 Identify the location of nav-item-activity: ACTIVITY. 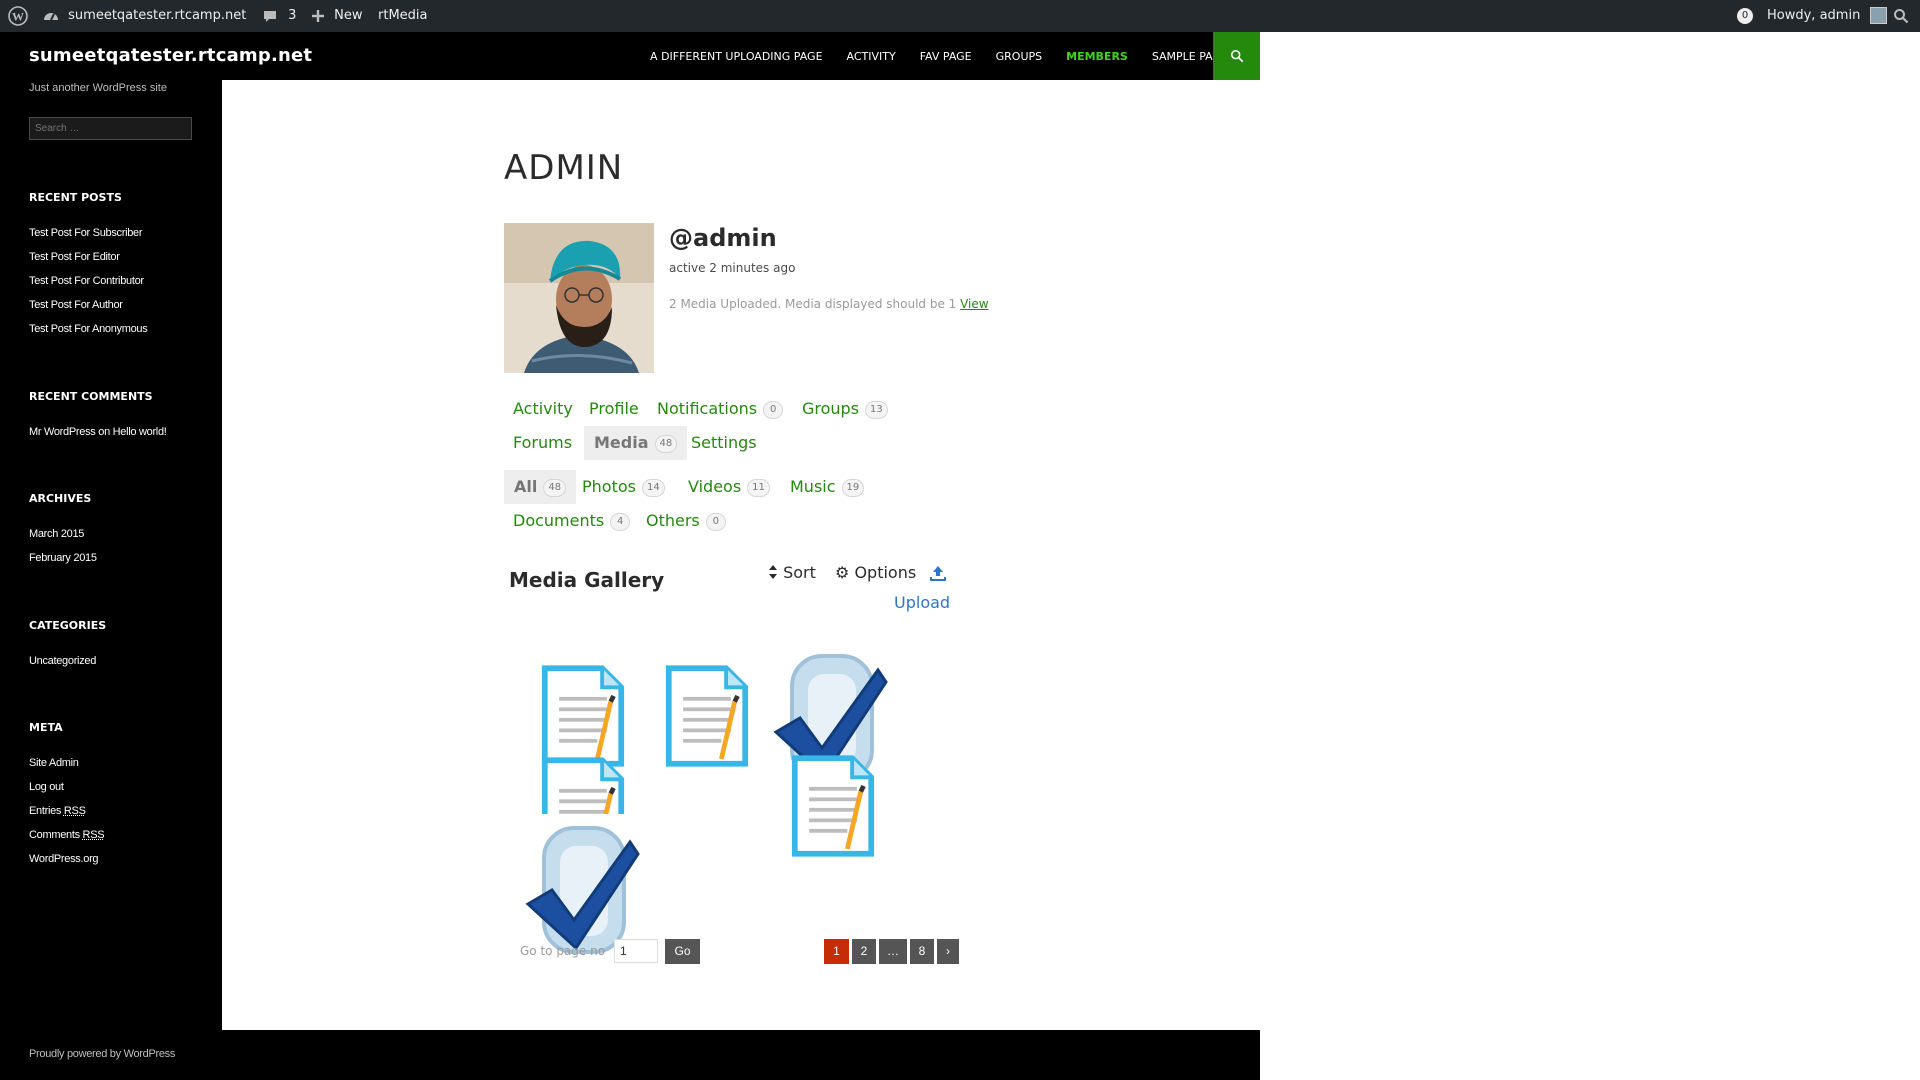
(871, 56).